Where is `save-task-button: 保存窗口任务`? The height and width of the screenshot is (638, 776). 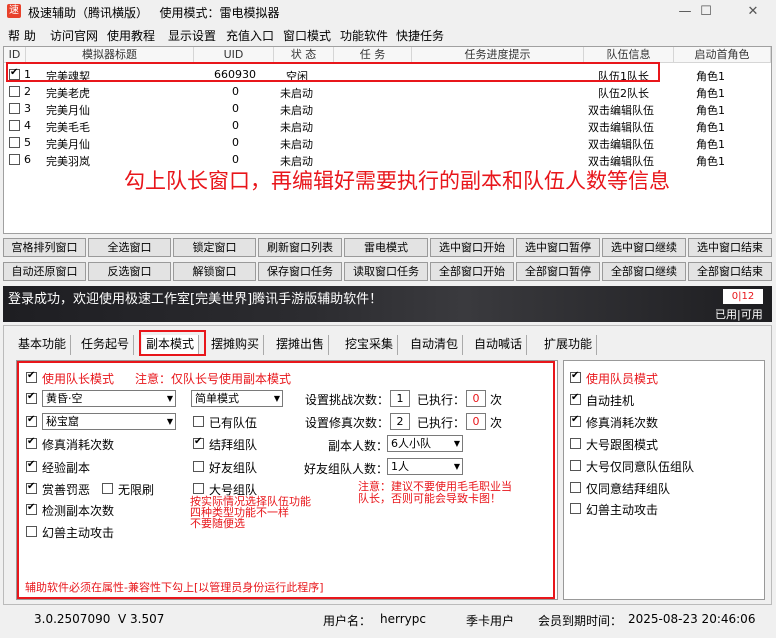
save-task-button: 保存窗口任务 is located at coordinates (300, 271).